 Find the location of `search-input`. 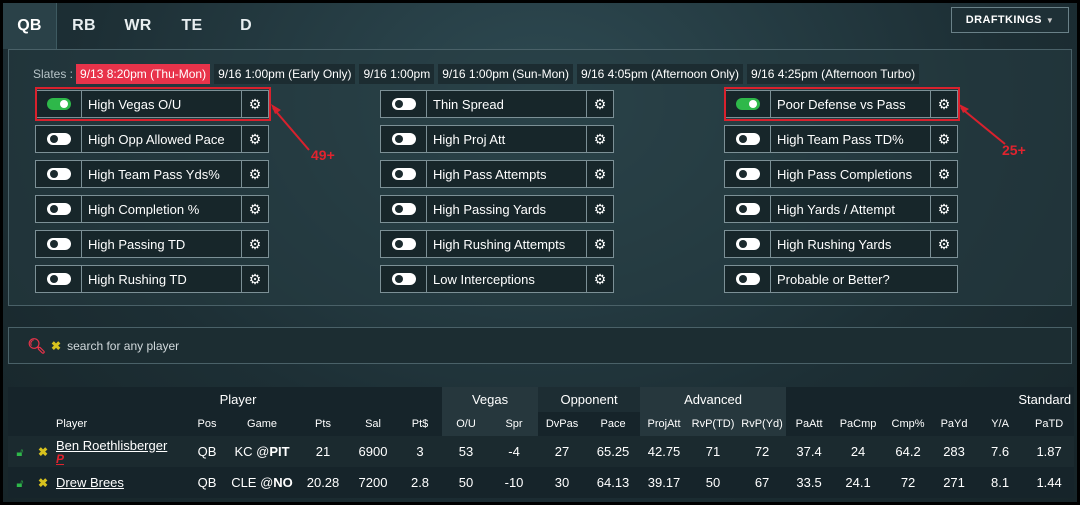

search-input is located at coordinates (267, 345).